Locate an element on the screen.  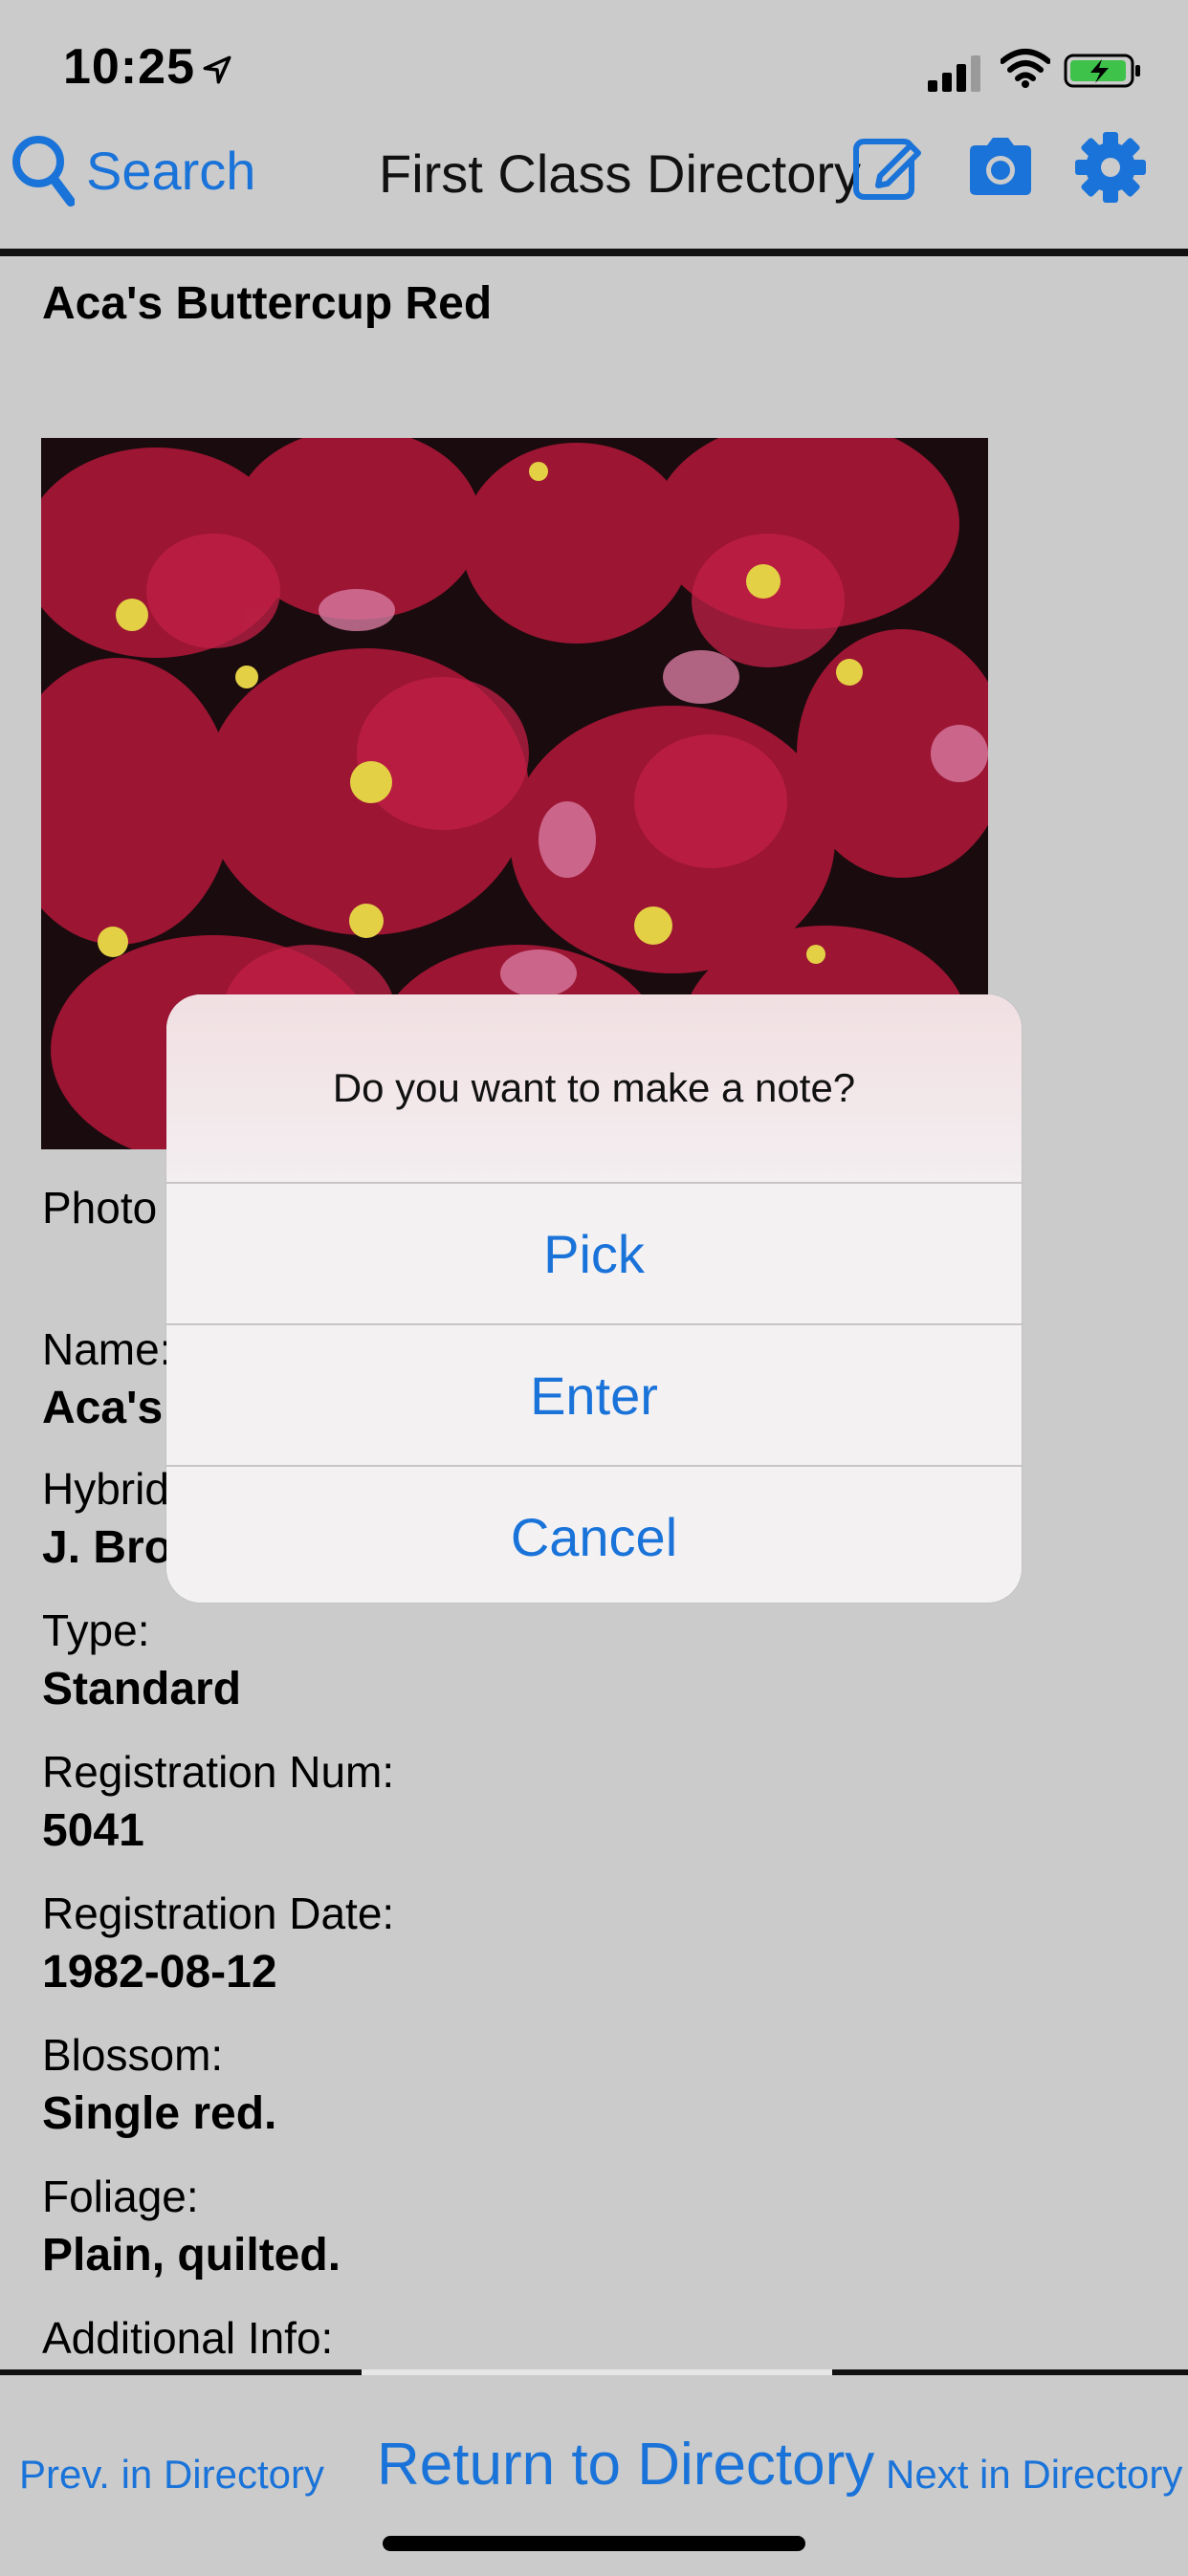
battery-charging-icon is located at coordinates (1102, 71).